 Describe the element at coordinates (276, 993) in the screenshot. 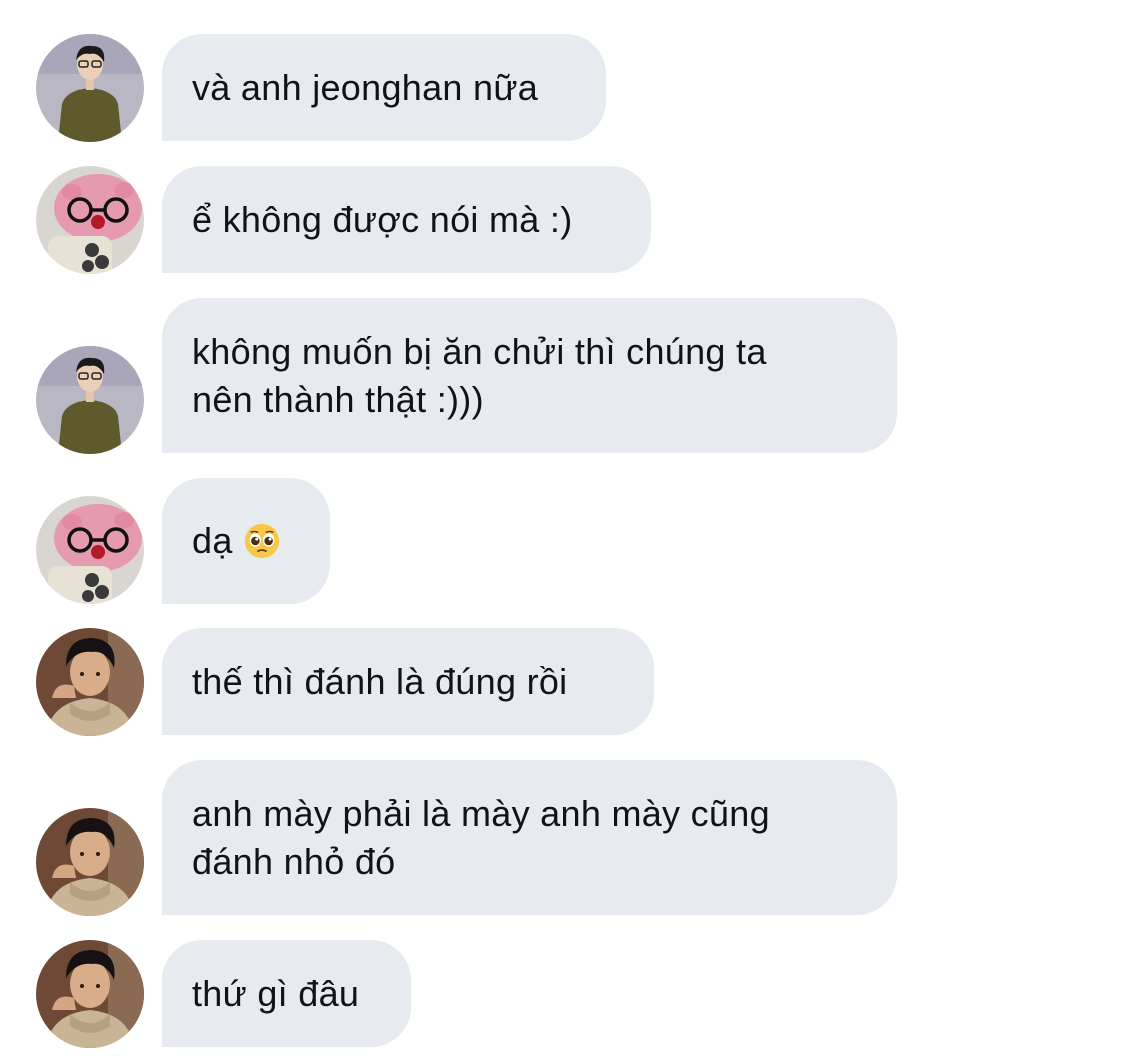

I see `message-text: thứ gì đâu` at that location.